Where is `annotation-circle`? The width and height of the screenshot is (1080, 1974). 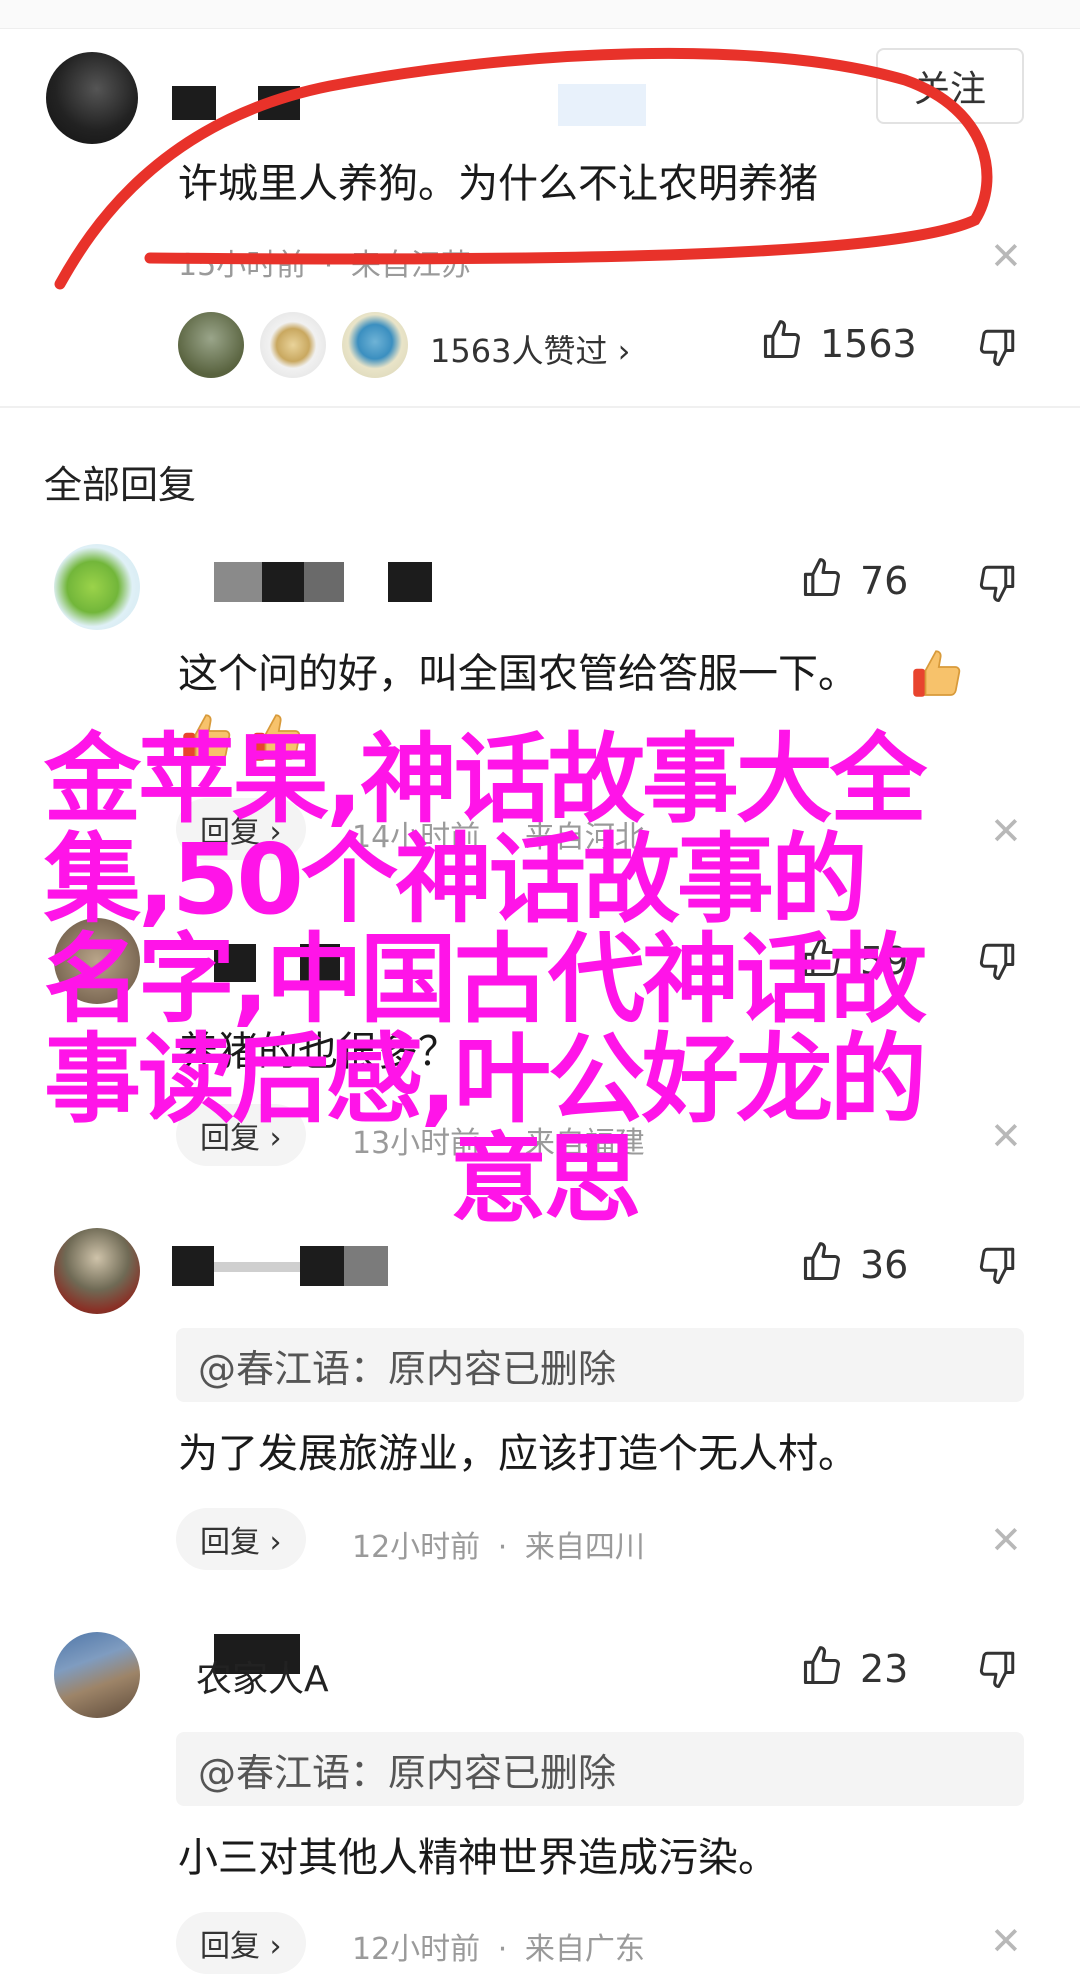
annotation-circle is located at coordinates (523, 168).